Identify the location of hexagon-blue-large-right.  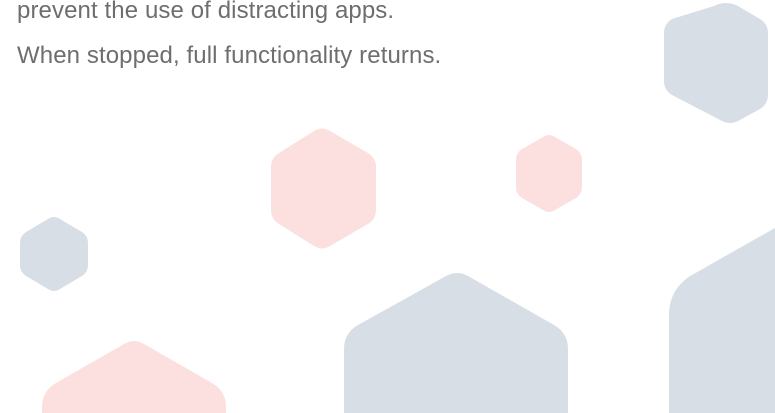
(722, 320).